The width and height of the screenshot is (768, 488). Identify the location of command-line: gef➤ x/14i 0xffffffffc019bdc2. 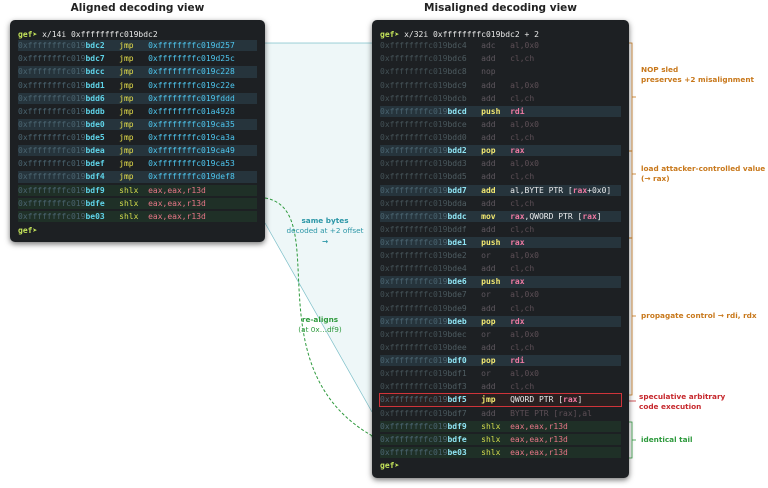
(137, 34).